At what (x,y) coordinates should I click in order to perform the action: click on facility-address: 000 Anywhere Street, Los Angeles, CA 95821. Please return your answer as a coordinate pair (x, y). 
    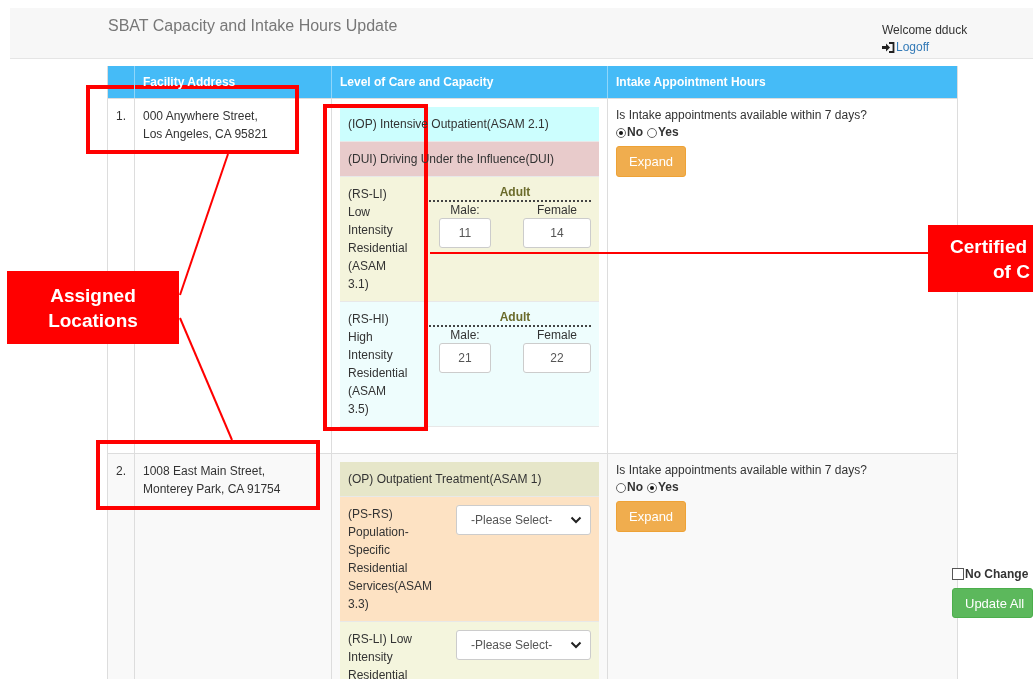
    Looking at the image, I should click on (205, 125).